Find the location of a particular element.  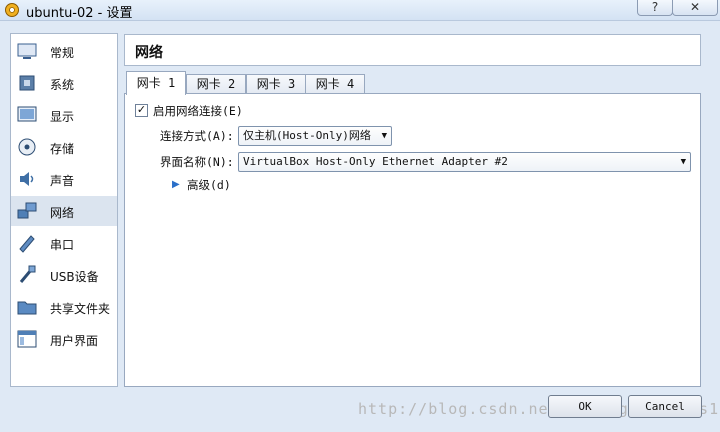

page-header: 网络 is located at coordinates (412, 50).